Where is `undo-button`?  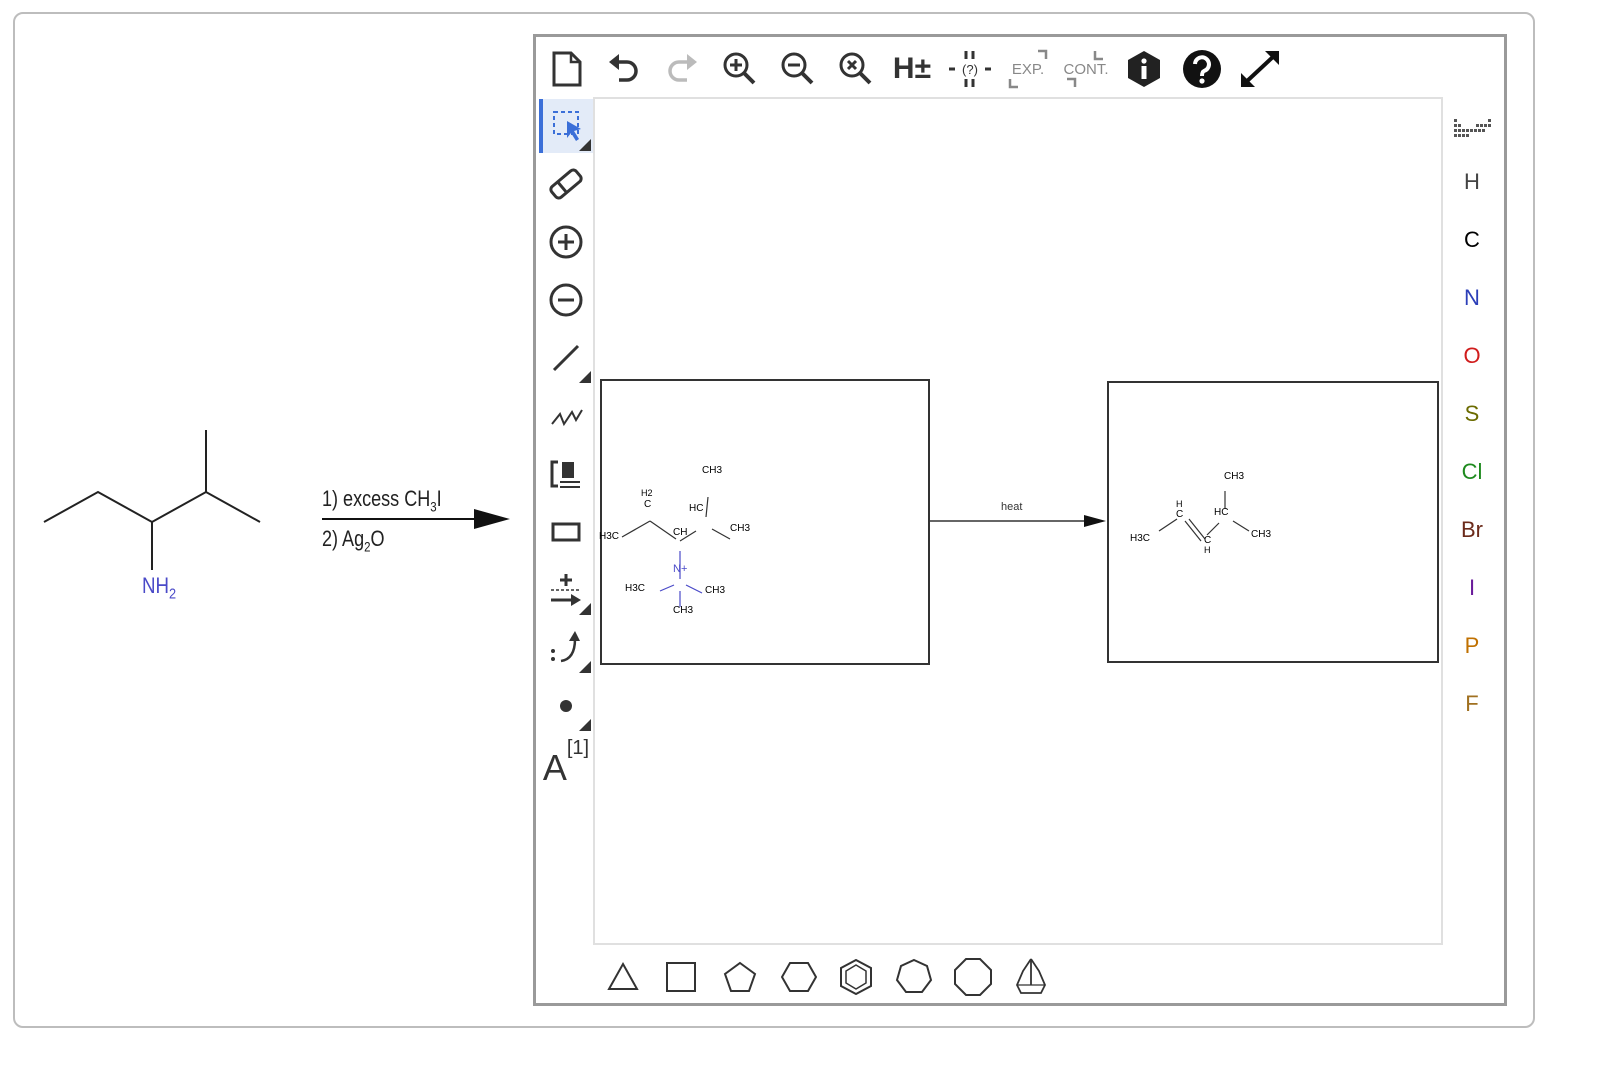 undo-button is located at coordinates (624, 69).